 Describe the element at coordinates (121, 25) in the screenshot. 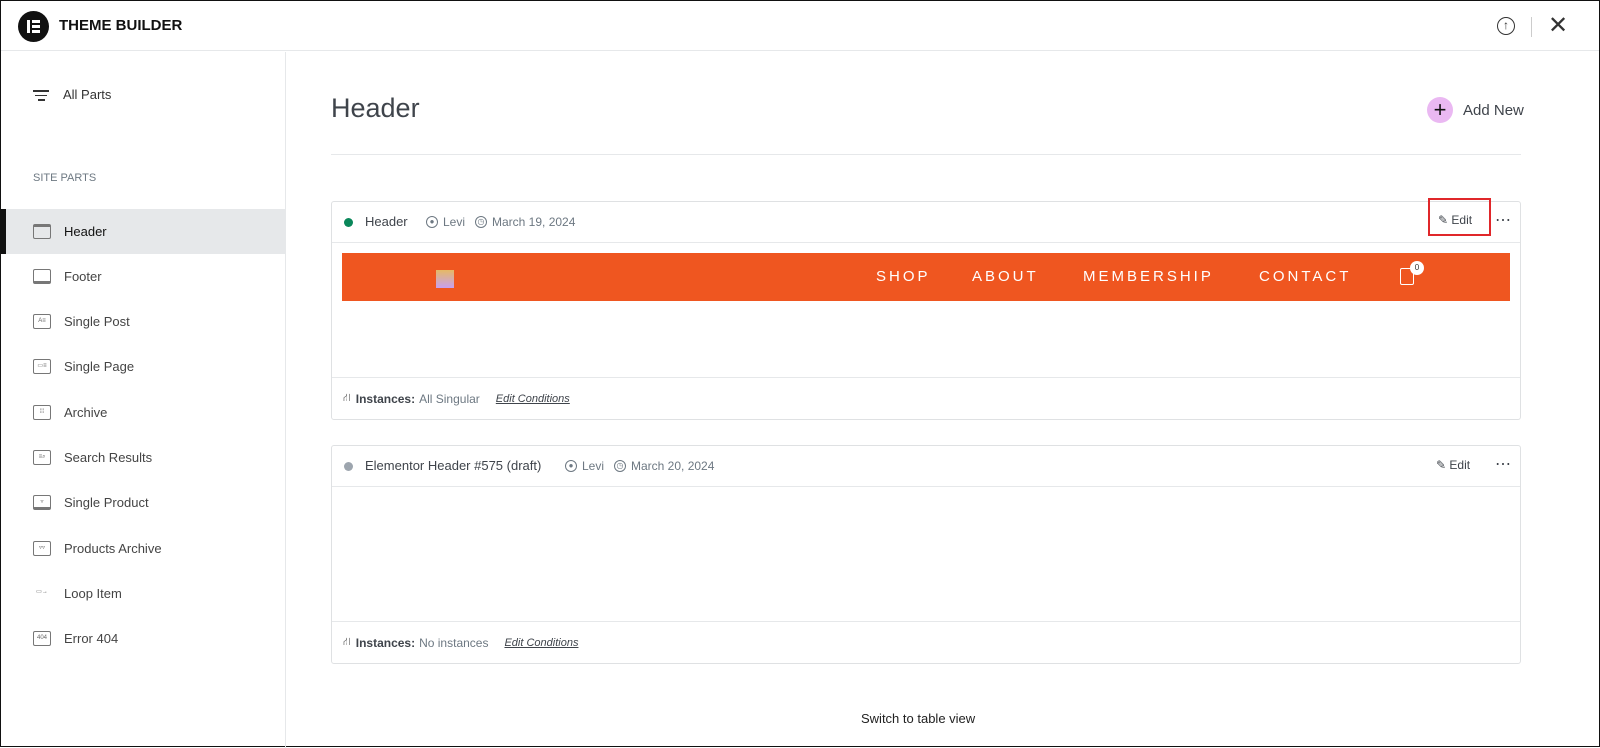

I see `app-title: THEME BUILDER` at that location.